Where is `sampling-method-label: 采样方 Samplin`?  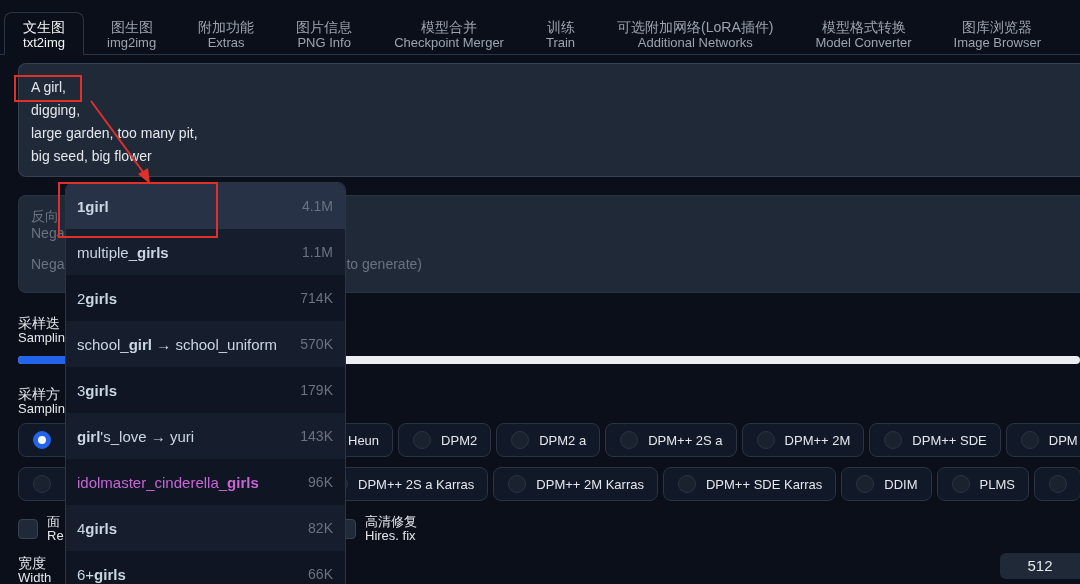
sampling-method-label: 采样方 Samplin is located at coordinates (41, 400).